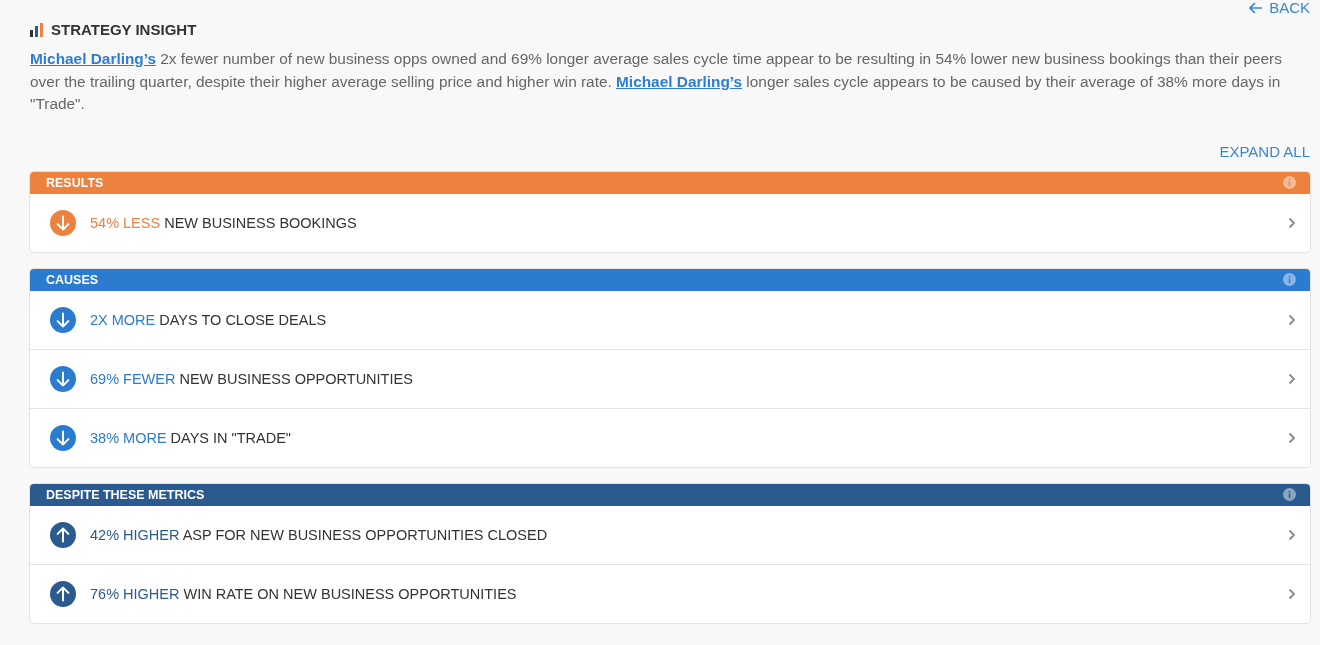  Describe the element at coordinates (1279, 8) in the screenshot. I see `back-link: BACK` at that location.